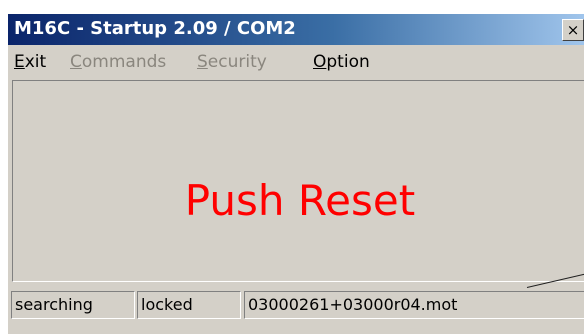 The width and height of the screenshot is (584, 334). Describe the element at coordinates (414, 305) in the screenshot. I see `status-file: 03000261+03000r04.mot` at that location.